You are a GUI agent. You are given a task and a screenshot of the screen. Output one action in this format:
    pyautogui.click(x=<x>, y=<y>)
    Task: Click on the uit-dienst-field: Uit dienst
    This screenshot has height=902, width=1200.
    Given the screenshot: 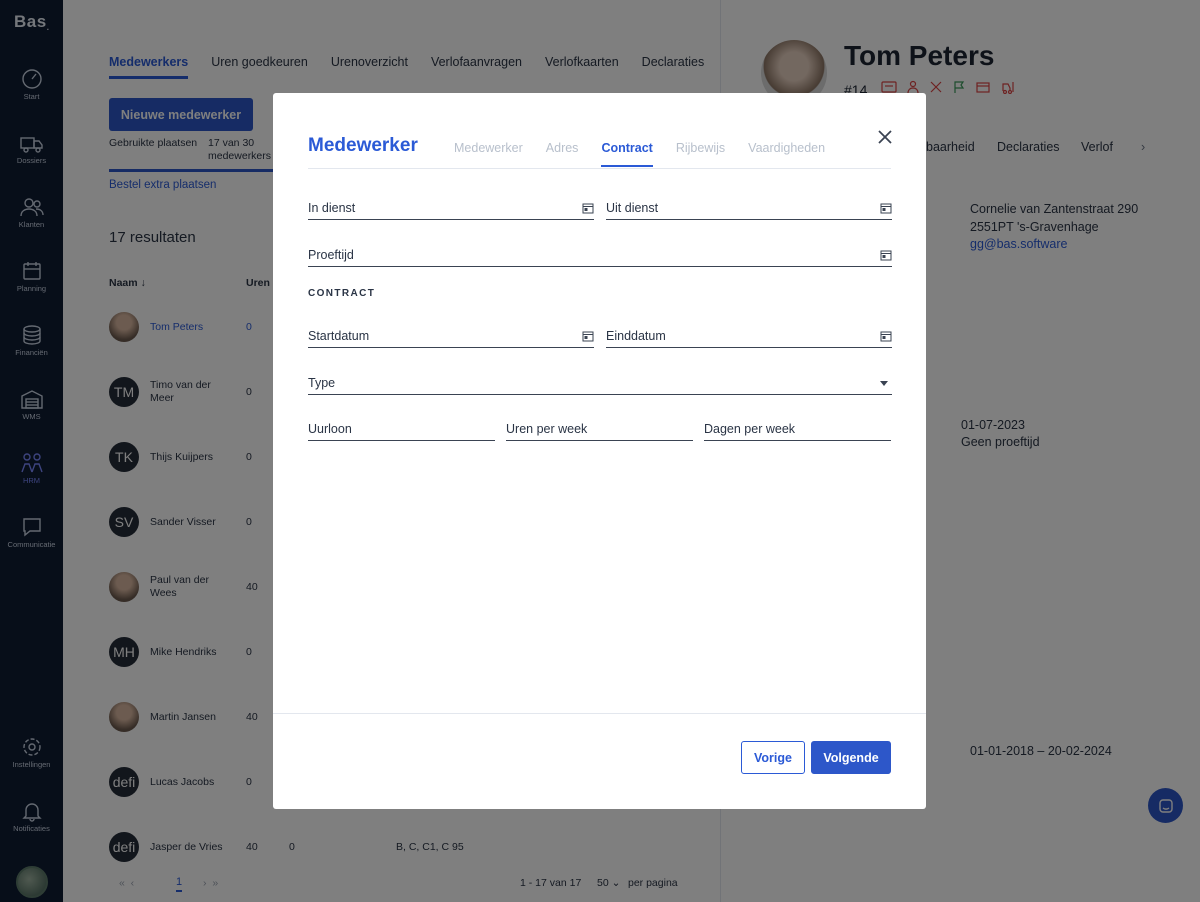 What is the action you would take?
    pyautogui.click(x=749, y=209)
    